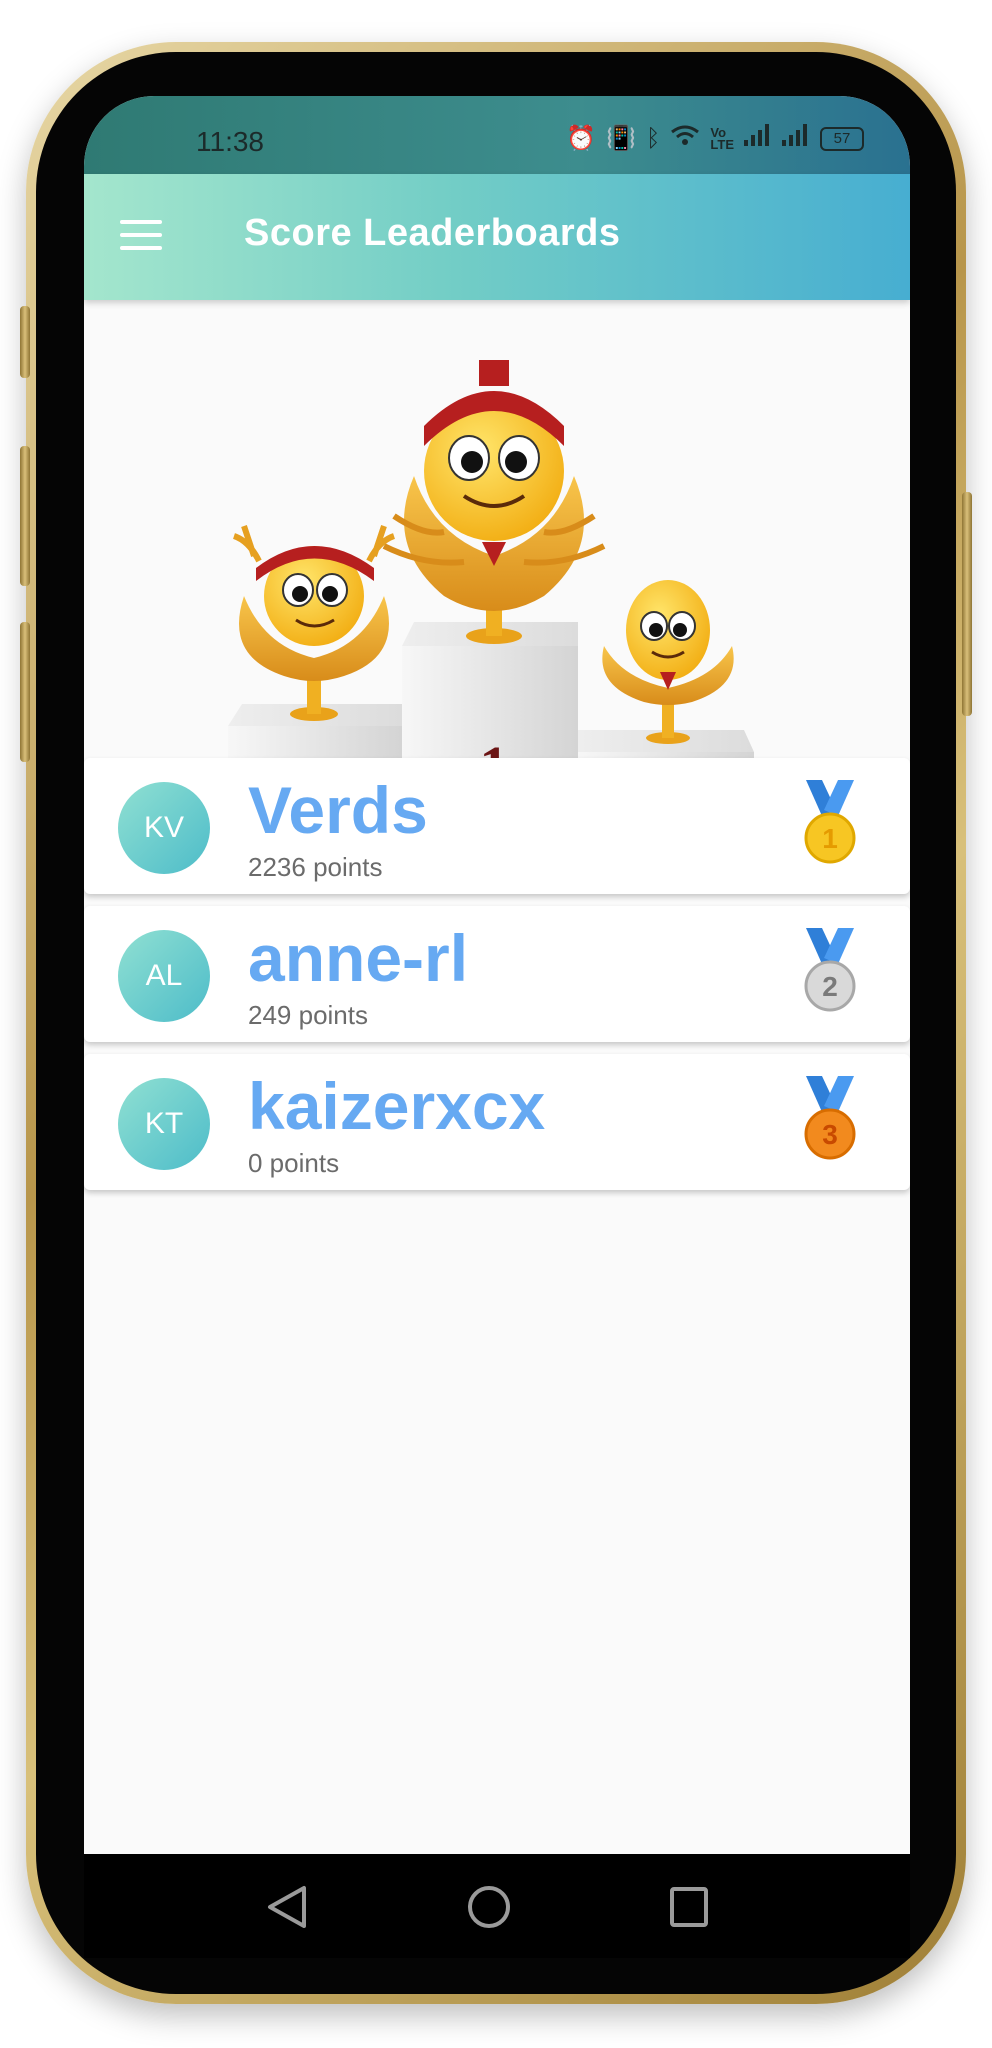  What do you see at coordinates (25, 342) in the screenshot?
I see `volume-button` at bounding box center [25, 342].